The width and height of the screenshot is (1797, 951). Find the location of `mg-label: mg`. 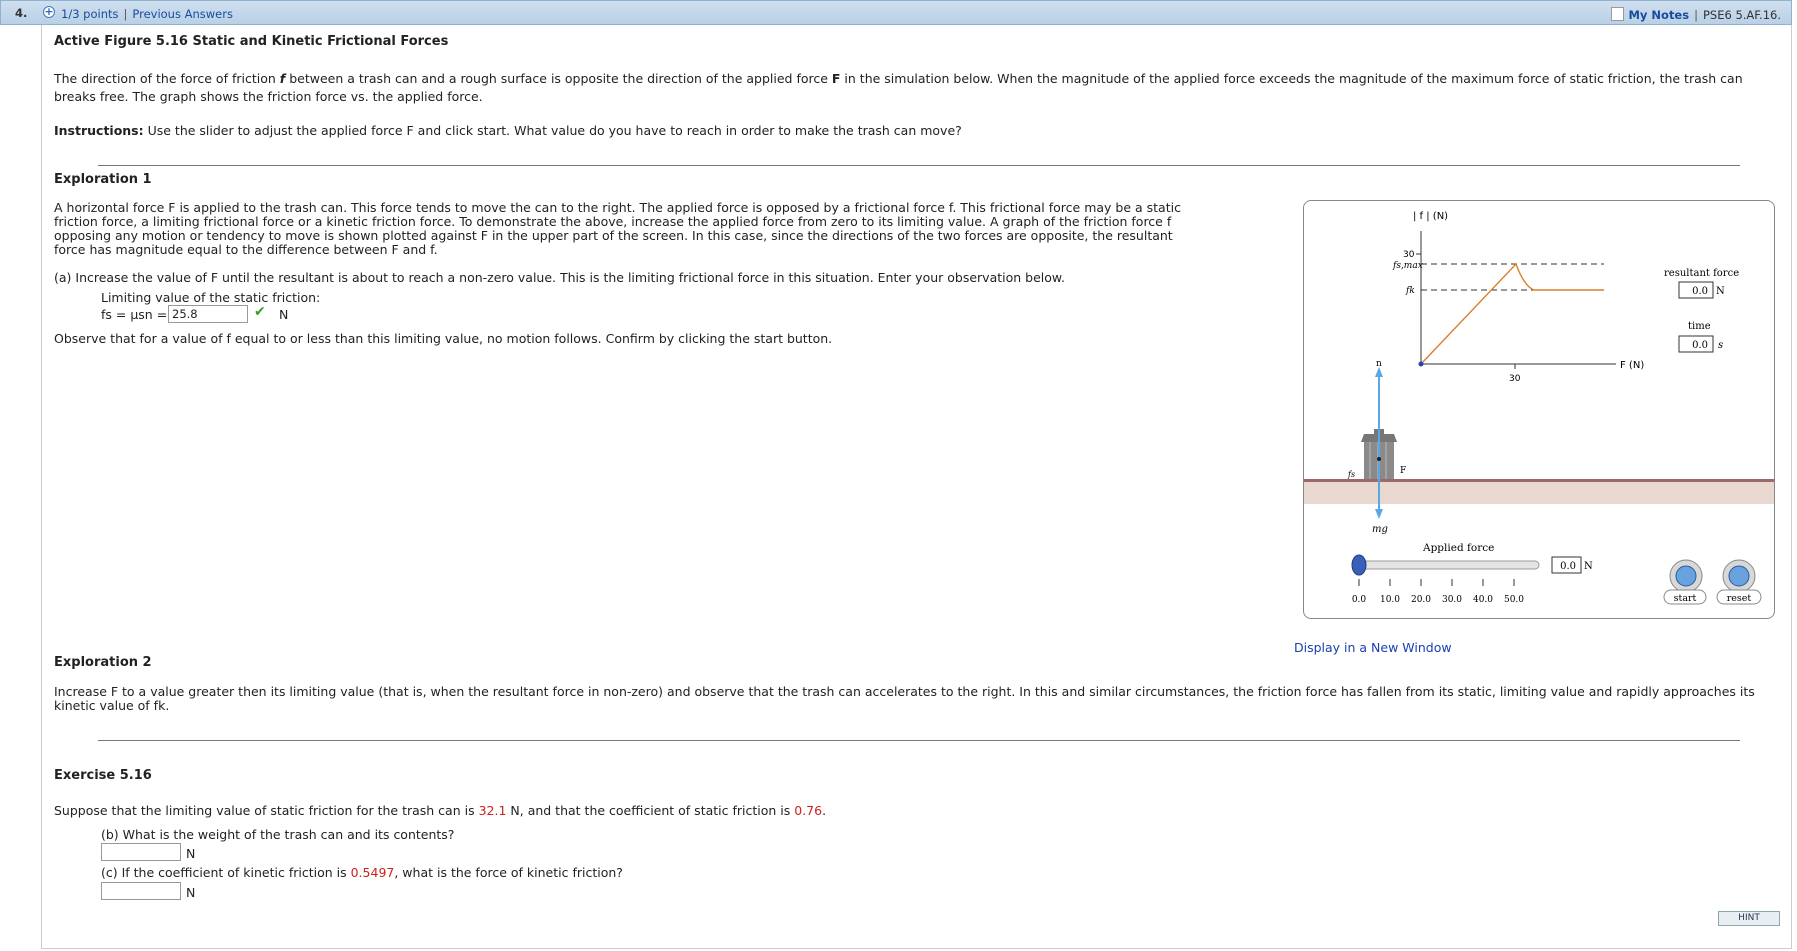

mg-label: mg is located at coordinates (1380, 529).